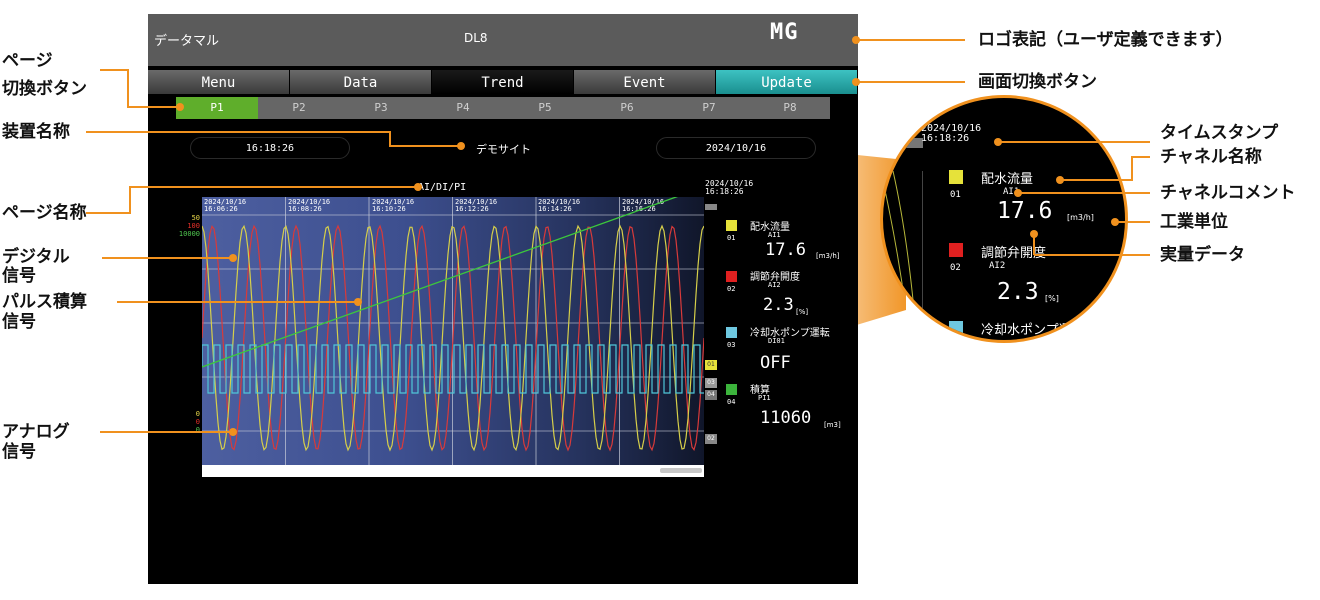  What do you see at coordinates (44, 213) in the screenshot?
I see `callout-page-name: ページ名称` at bounding box center [44, 213].